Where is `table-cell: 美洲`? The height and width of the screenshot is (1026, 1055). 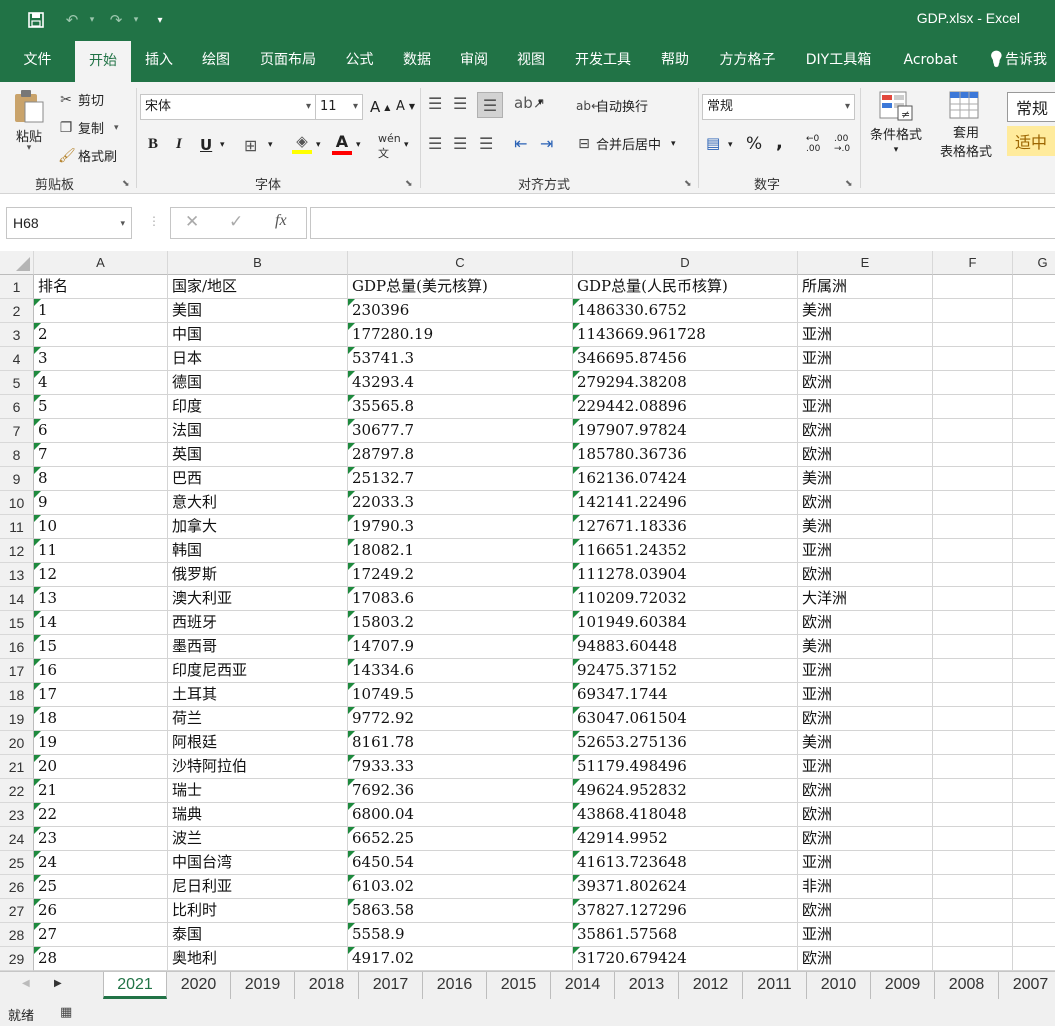 table-cell: 美洲 is located at coordinates (865, 527).